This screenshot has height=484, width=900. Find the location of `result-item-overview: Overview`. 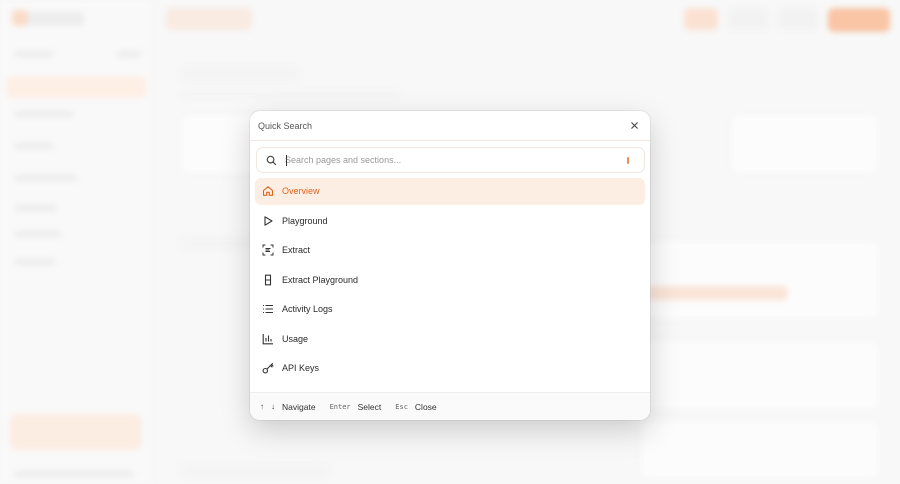

result-item-overview: Overview is located at coordinates (450, 191).